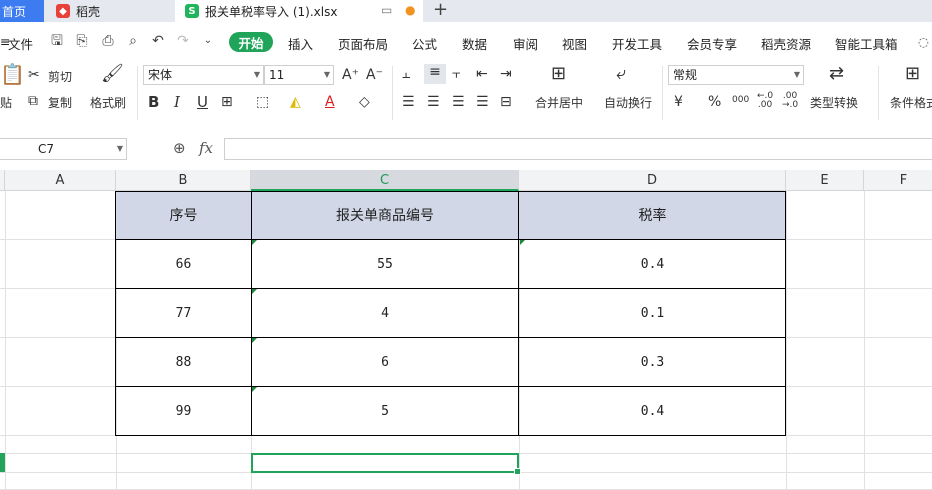 The height and width of the screenshot is (490, 932). I want to click on export-pdf-icon: ⎘, so click(82, 41).